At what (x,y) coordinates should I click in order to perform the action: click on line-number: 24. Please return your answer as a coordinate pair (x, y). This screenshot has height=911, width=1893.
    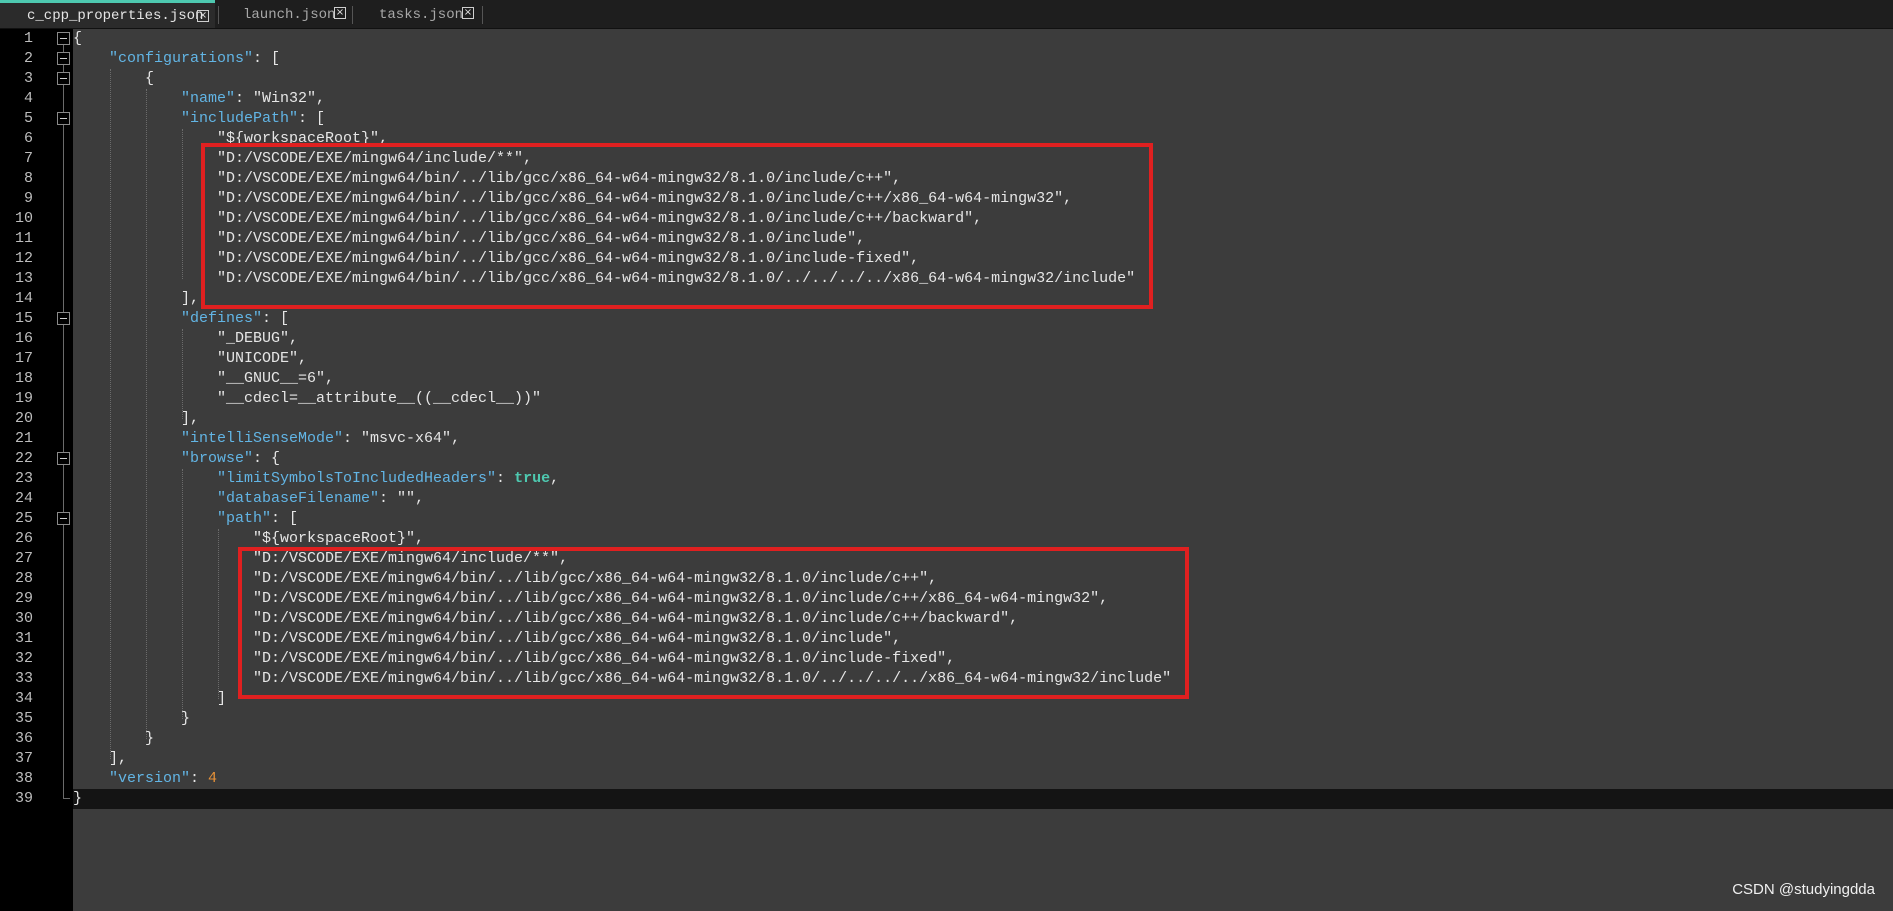
    Looking at the image, I should click on (23, 498).